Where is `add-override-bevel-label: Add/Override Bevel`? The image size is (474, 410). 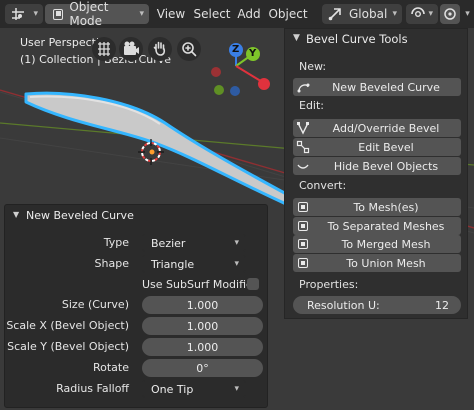
add-override-bevel-label: Add/Override Bevel is located at coordinates (386, 128).